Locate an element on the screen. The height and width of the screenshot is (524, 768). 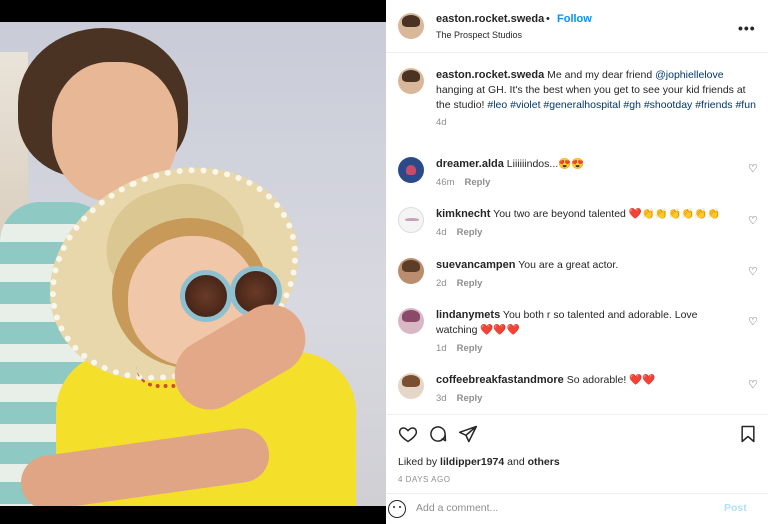
add-comment-bar: Post is located at coordinates (577, 509).